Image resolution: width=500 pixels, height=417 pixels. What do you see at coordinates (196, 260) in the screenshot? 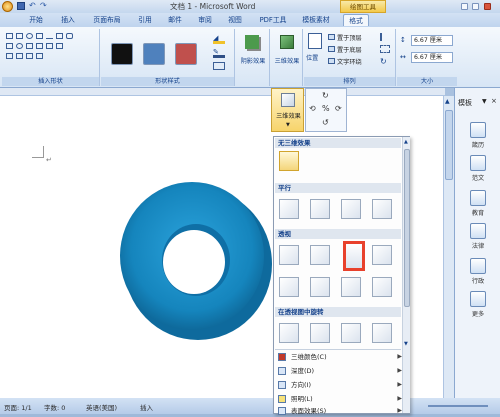
I see `donut-shape` at bounding box center [196, 260].